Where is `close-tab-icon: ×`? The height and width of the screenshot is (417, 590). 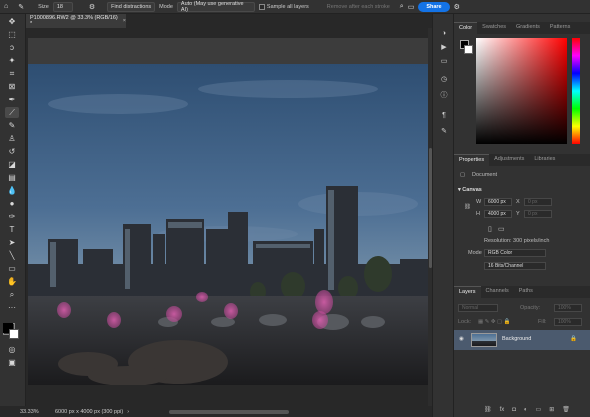 close-tab-icon: × is located at coordinates (124, 21).